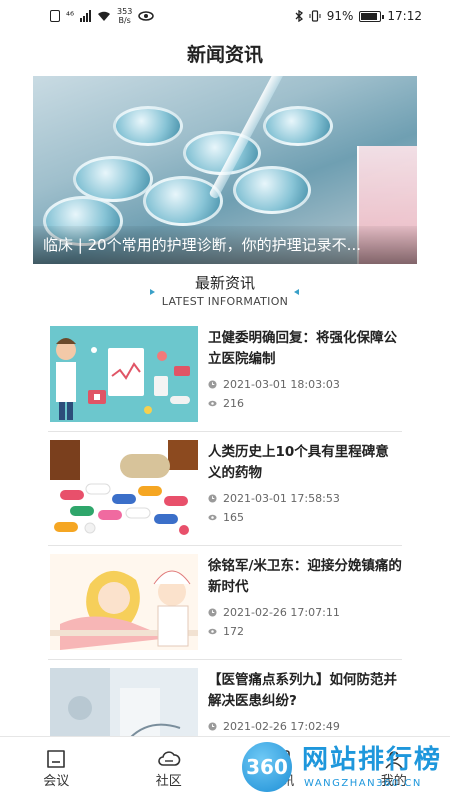 Image resolution: width=450 pixels, height=800 pixels. I want to click on news-date-text: 2021-02-26 17:07:11, so click(281, 612).